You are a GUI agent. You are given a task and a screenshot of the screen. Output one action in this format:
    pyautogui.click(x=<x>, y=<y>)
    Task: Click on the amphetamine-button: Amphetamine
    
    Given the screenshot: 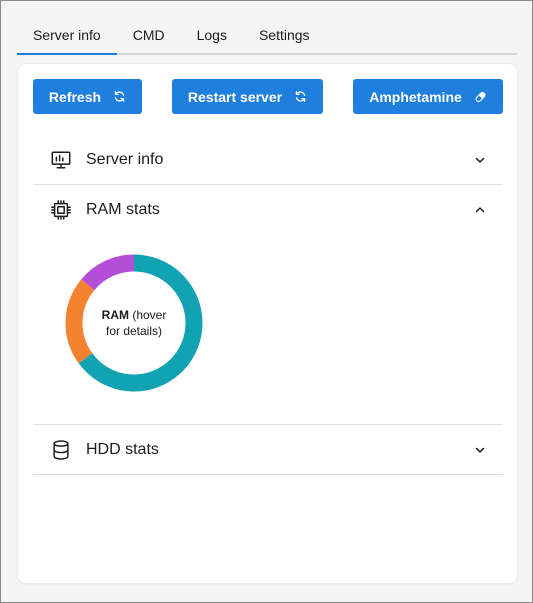 What is the action you would take?
    pyautogui.click(x=428, y=96)
    